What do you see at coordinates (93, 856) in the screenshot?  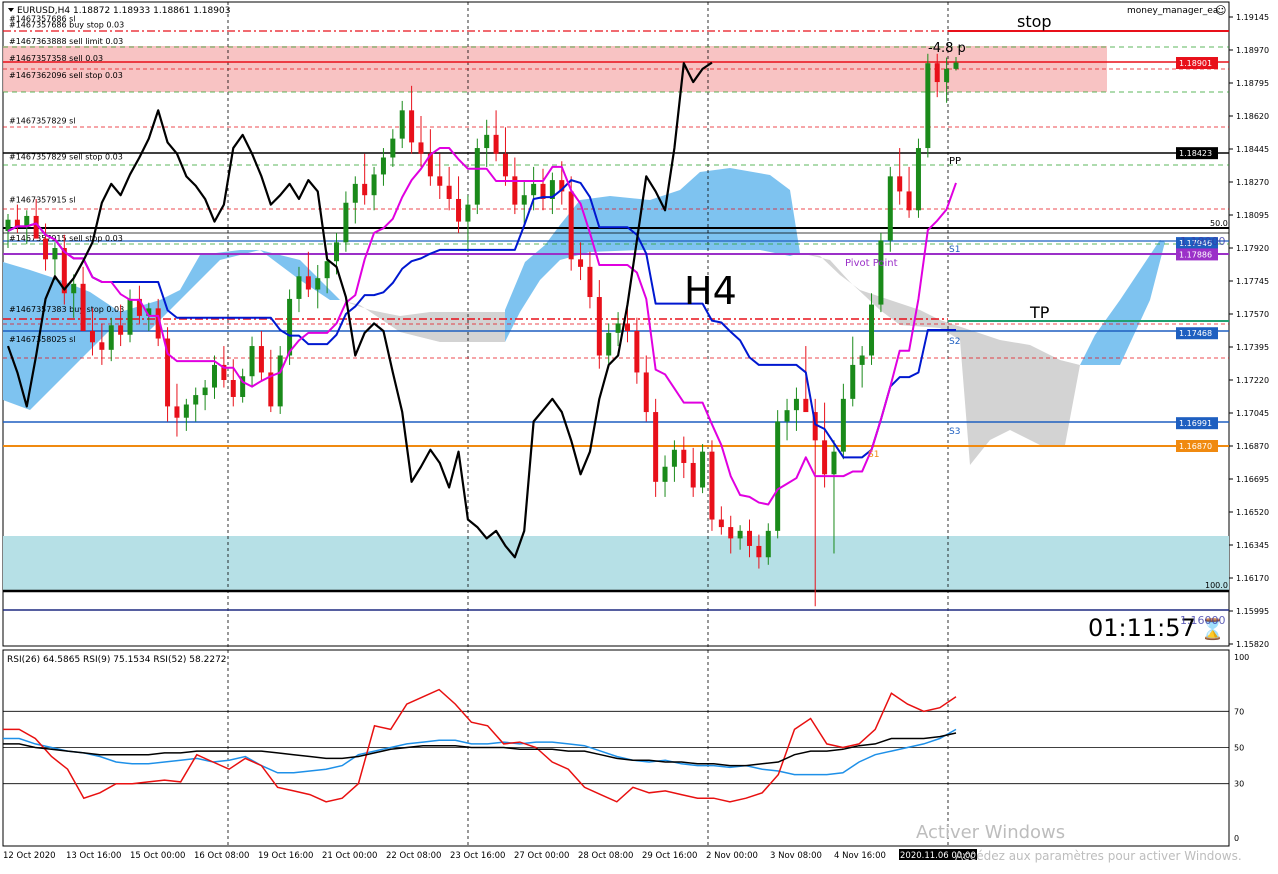 I see `x-tick-label: 13 Oct 16:00` at bounding box center [93, 856].